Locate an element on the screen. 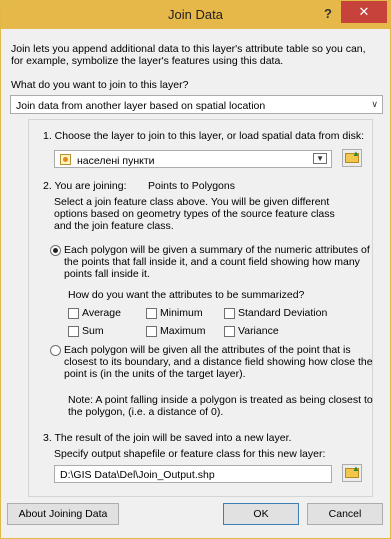 The width and height of the screenshot is (391, 539). ok-button: OK is located at coordinates (261, 514).